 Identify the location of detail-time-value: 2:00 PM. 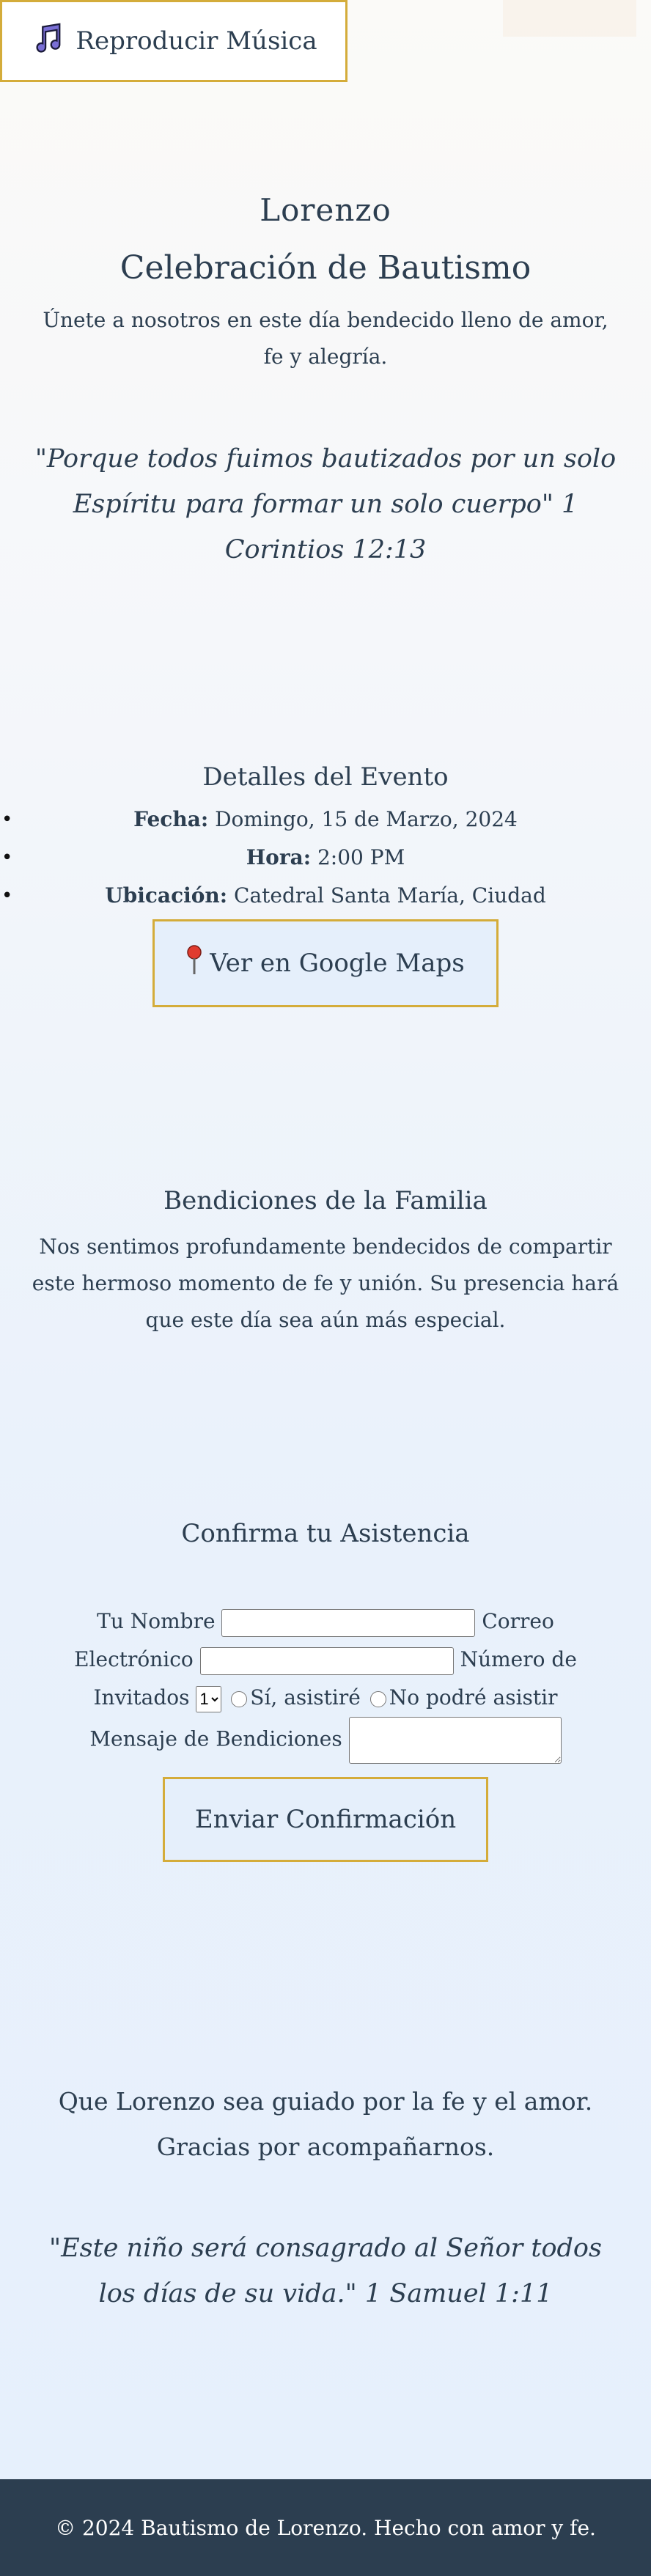
(361, 857).